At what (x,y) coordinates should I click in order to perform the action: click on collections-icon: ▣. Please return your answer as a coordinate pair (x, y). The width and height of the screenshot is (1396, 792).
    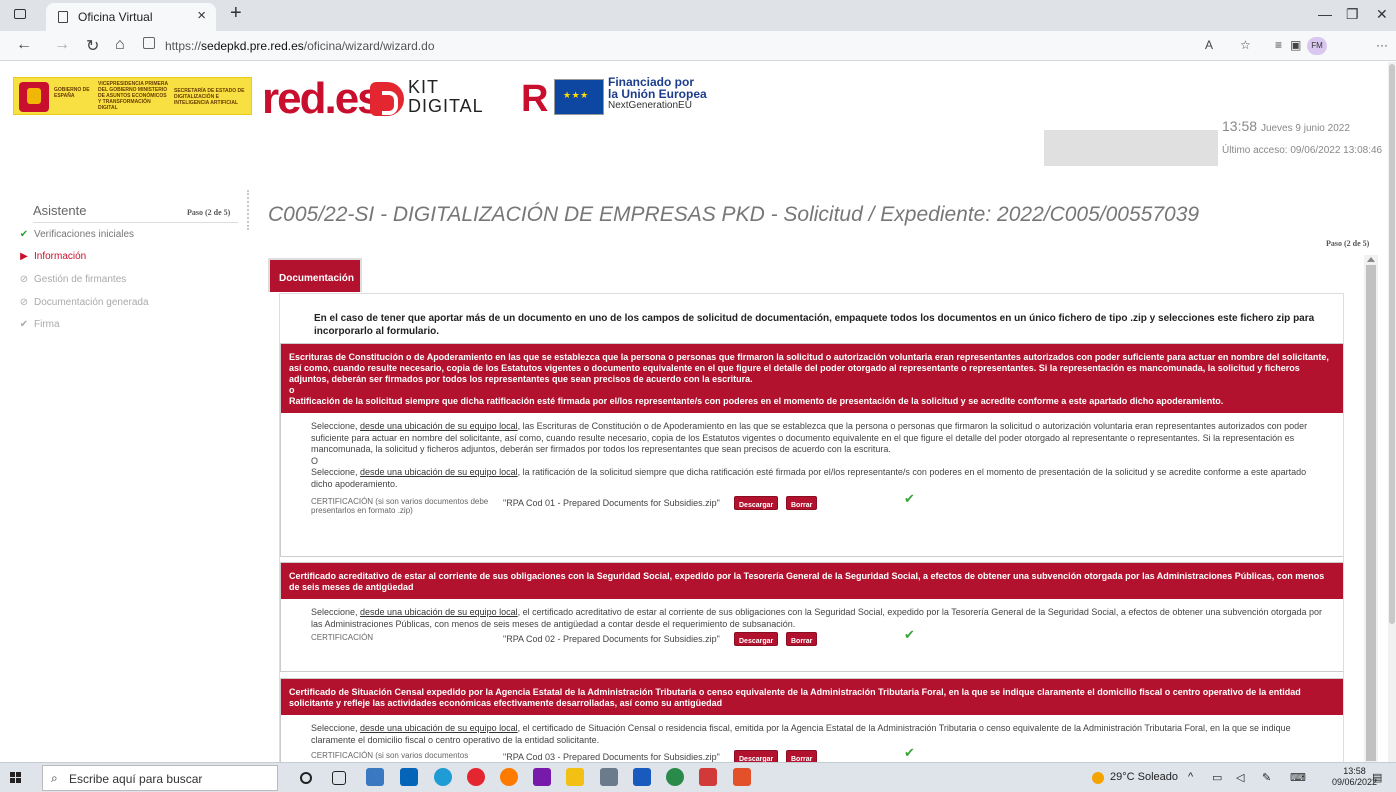
    Looking at the image, I should click on (1295, 45).